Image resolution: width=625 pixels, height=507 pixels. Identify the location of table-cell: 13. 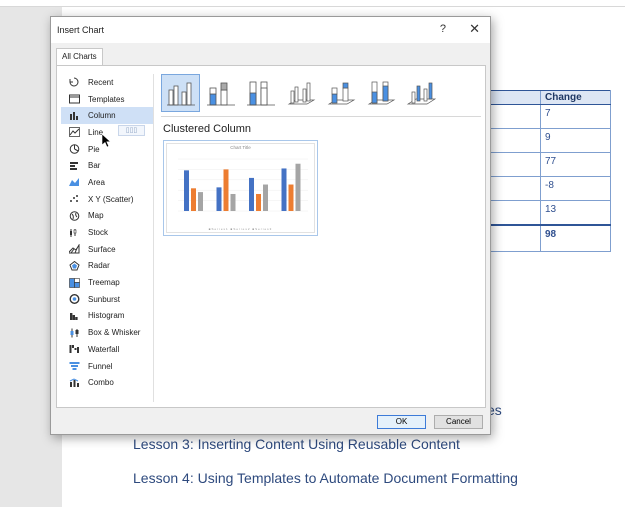
(575, 212).